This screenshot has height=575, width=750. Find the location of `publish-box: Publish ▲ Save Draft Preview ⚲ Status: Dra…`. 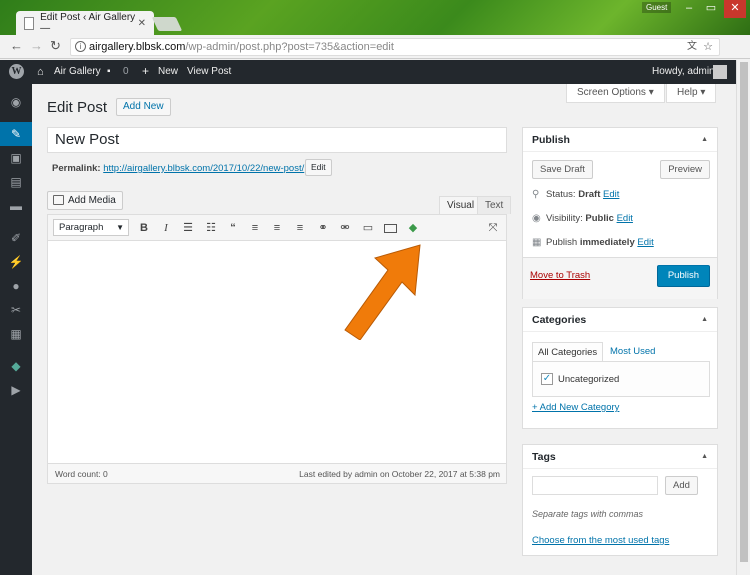

publish-box: Publish ▲ Save Draft Preview ⚲ Status: Dra… is located at coordinates (620, 213).